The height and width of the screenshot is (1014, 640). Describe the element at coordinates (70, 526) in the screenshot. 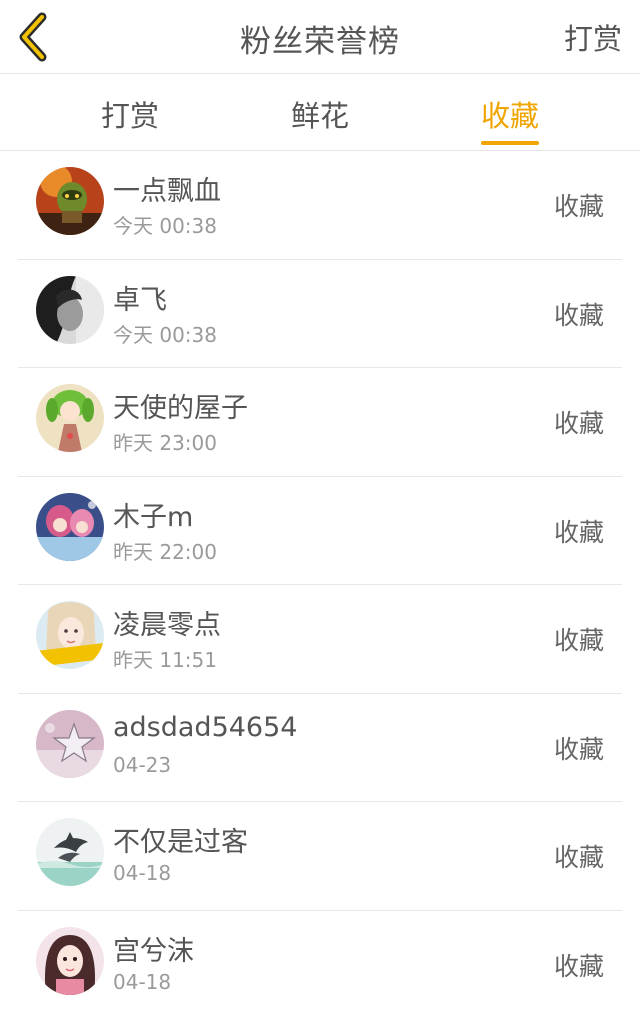

I see `colorful-anime-avatar` at that location.